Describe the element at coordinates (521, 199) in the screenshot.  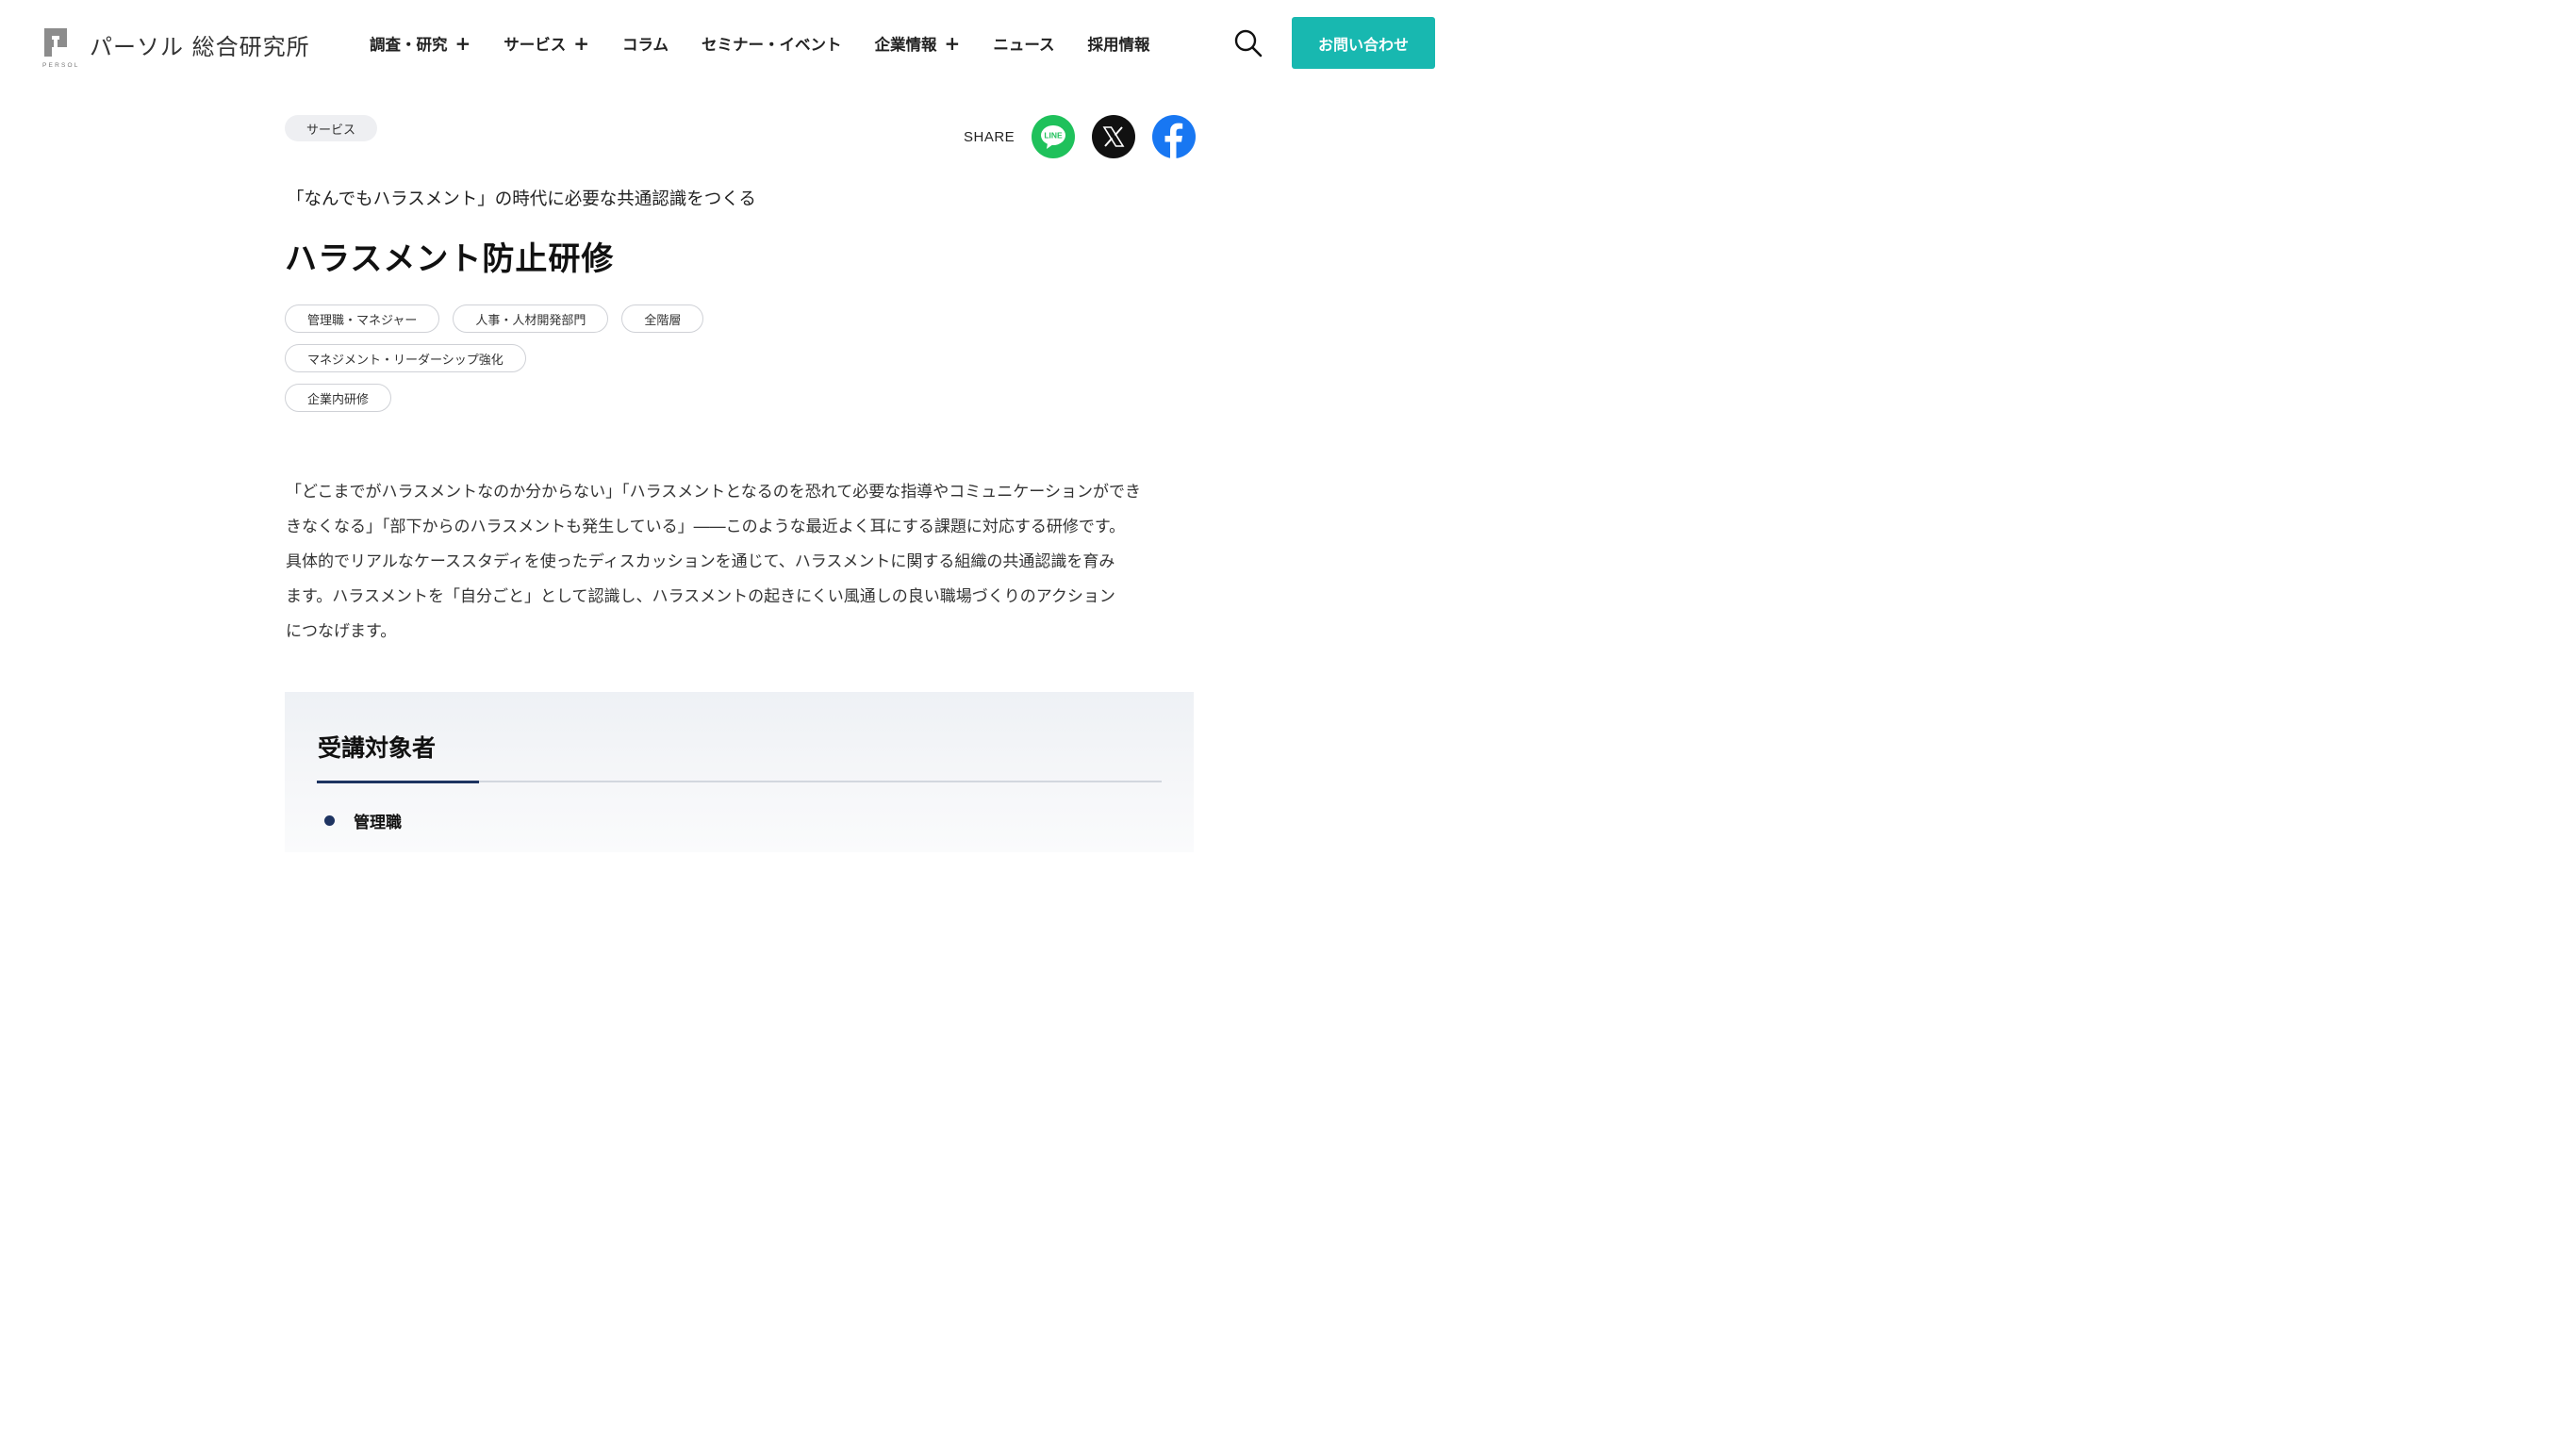
I see `article-subtitle: 「なんでもハラスメント」の時代に必要な共通認識をつくる` at that location.